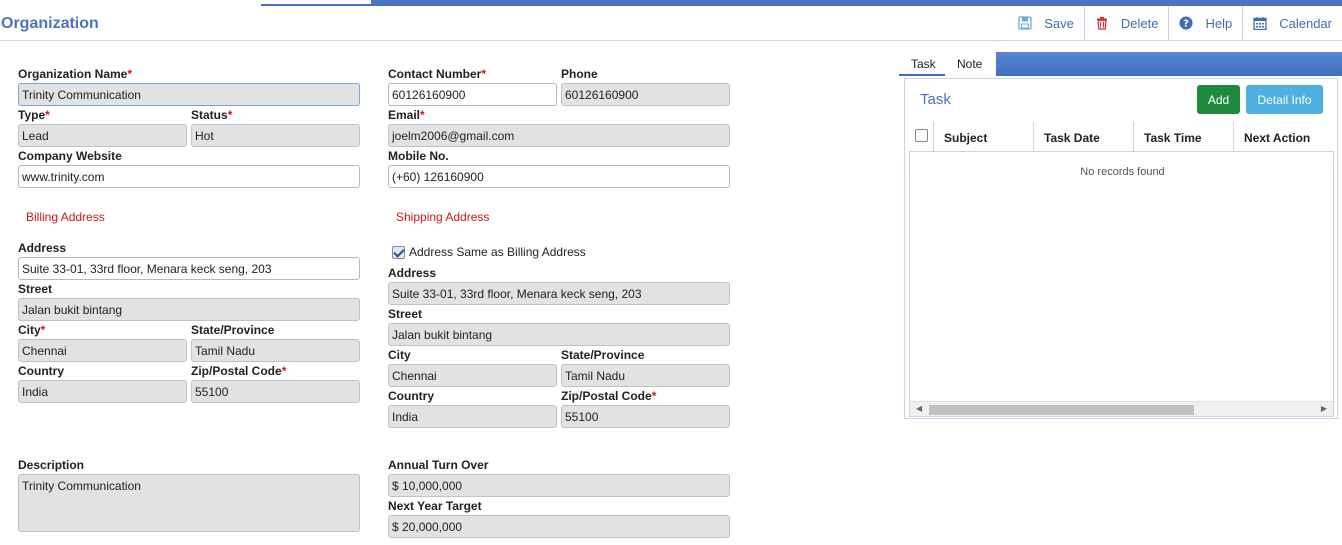  Describe the element at coordinates (412, 273) in the screenshot. I see `shipping-address-label: Address` at that location.